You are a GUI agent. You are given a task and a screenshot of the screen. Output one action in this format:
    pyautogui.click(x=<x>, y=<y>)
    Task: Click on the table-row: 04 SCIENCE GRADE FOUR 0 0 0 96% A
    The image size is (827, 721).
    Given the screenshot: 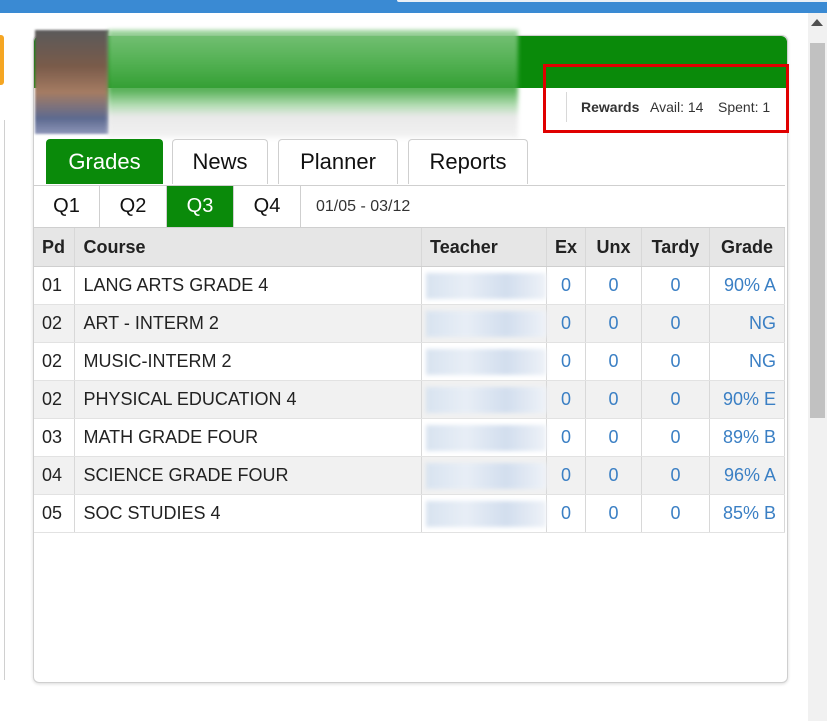 What is the action you would take?
    pyautogui.click(x=410, y=475)
    